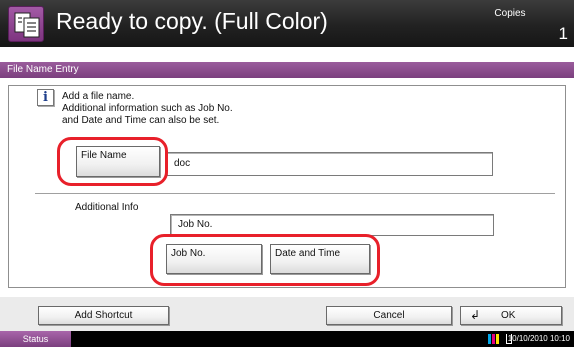  Describe the element at coordinates (287, 70) in the screenshot. I see `panel-title: File Name Entry` at that location.